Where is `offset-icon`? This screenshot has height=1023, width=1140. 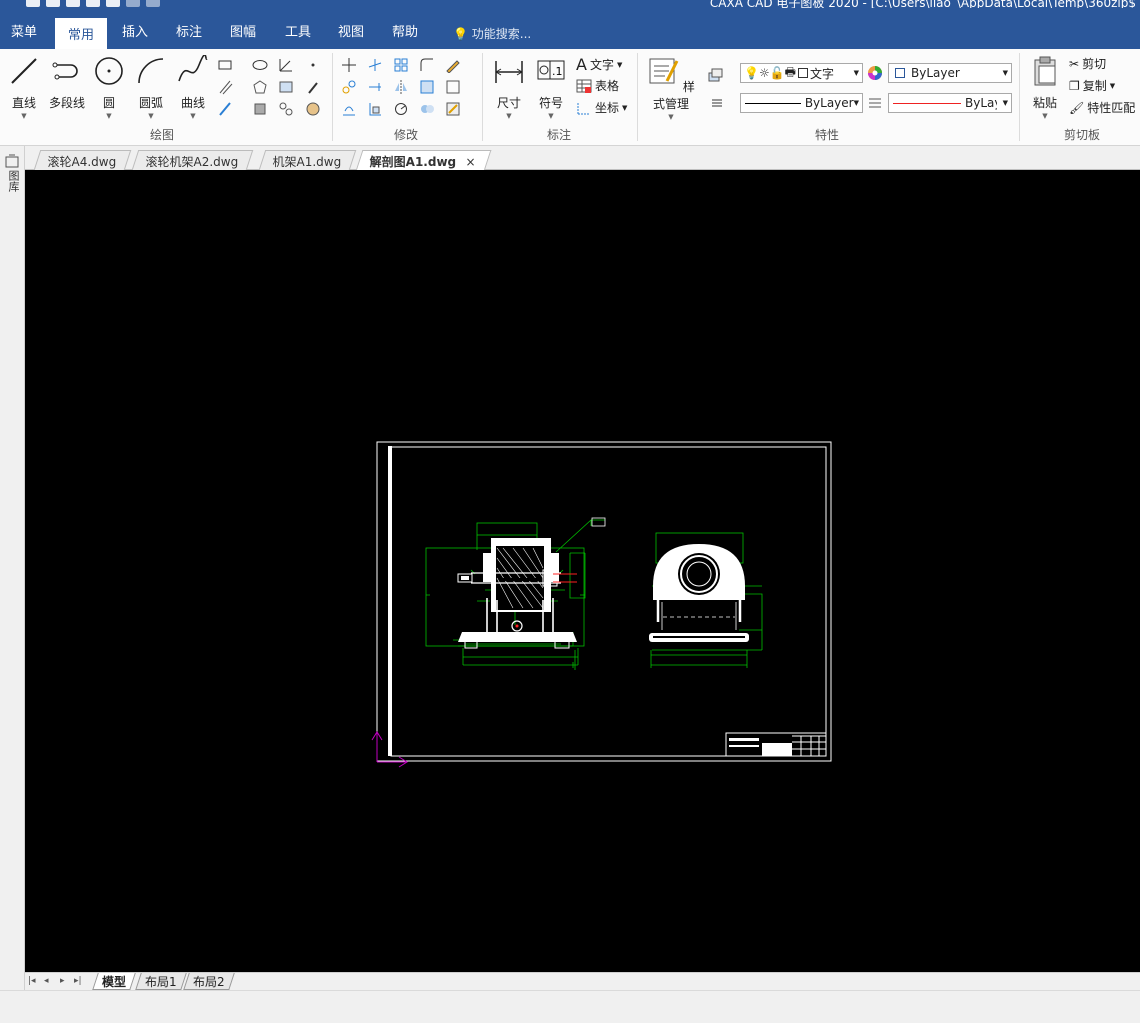
offset-icon is located at coordinates (349, 109).